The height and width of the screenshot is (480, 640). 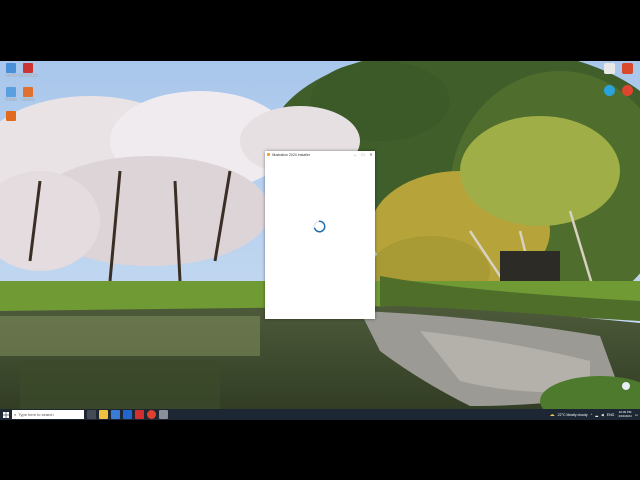 I want to click on desktop-file-icon, so click(x=609, y=68).